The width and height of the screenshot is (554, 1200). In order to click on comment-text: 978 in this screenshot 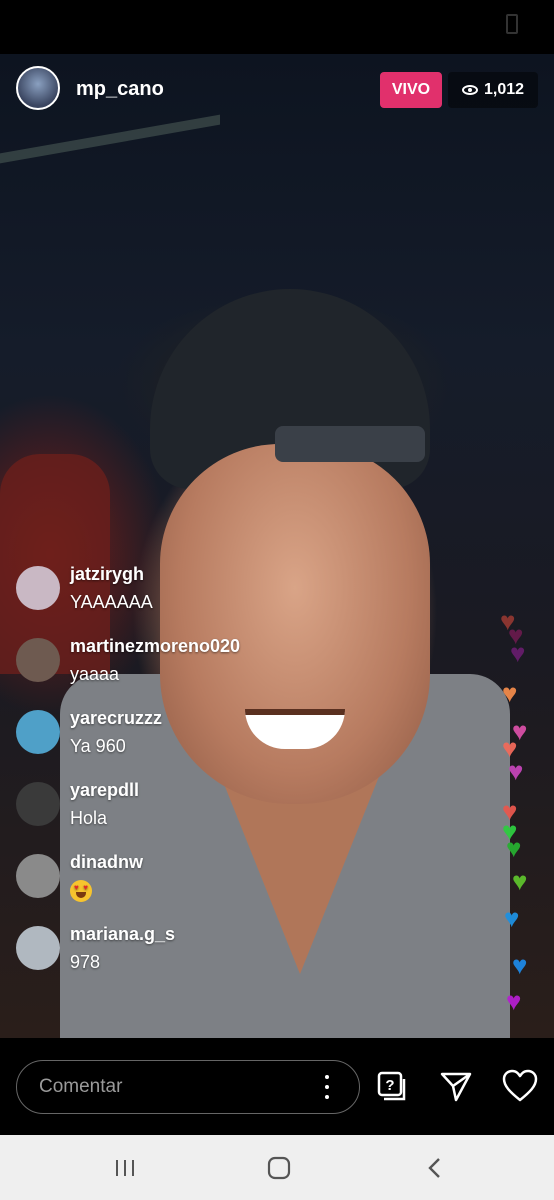, I will do `click(85, 962)`.